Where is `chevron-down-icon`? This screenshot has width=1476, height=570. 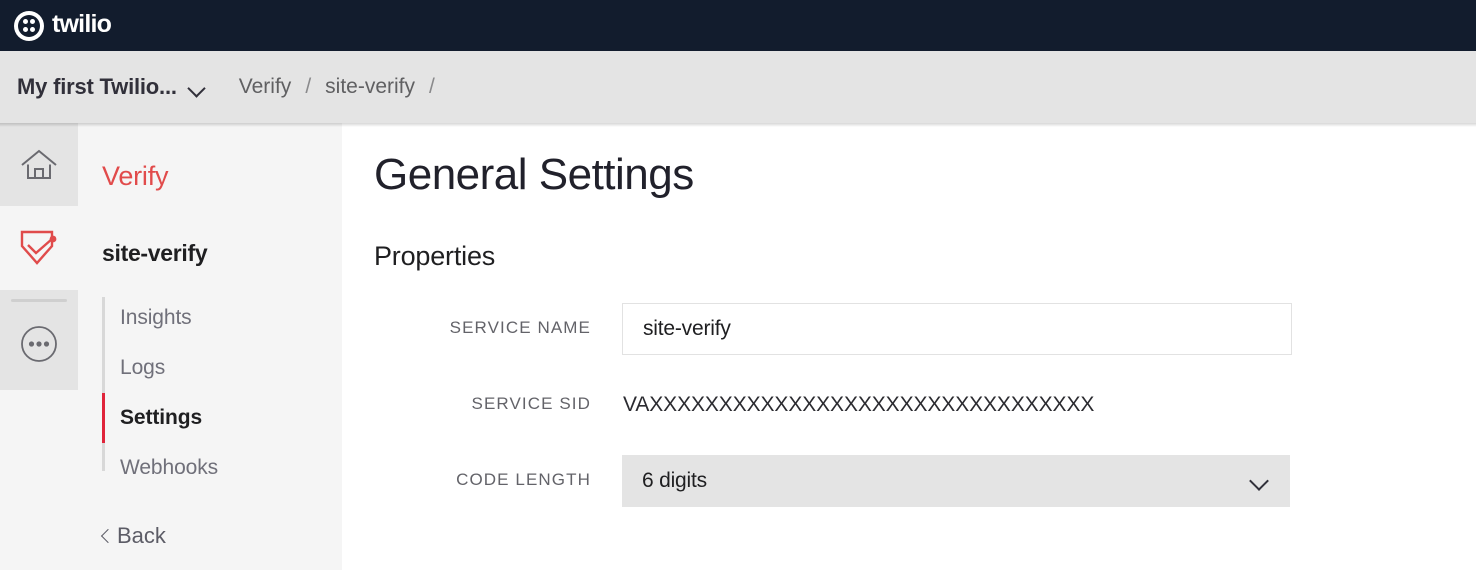
chevron-down-icon is located at coordinates (196, 87).